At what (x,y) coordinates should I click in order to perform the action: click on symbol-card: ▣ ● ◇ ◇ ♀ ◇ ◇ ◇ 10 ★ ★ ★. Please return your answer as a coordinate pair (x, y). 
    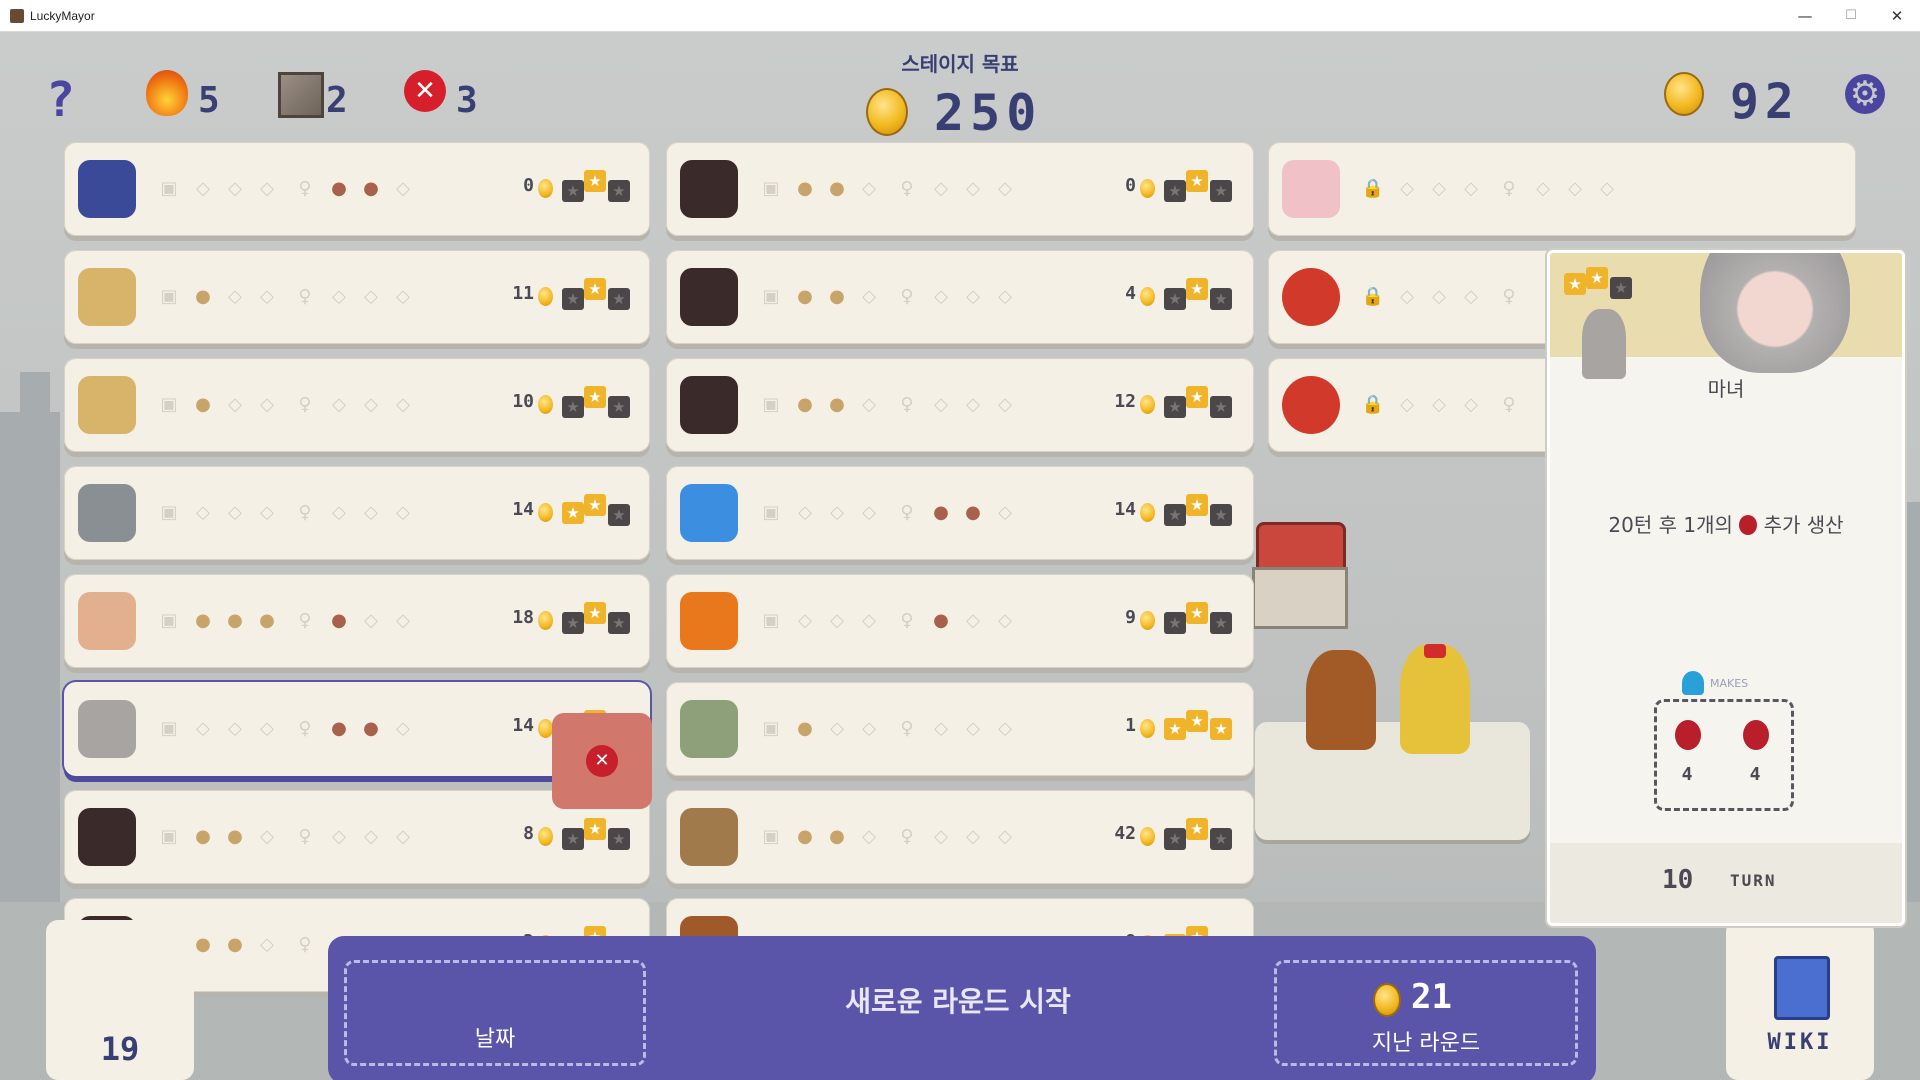
    Looking at the image, I should click on (357, 405).